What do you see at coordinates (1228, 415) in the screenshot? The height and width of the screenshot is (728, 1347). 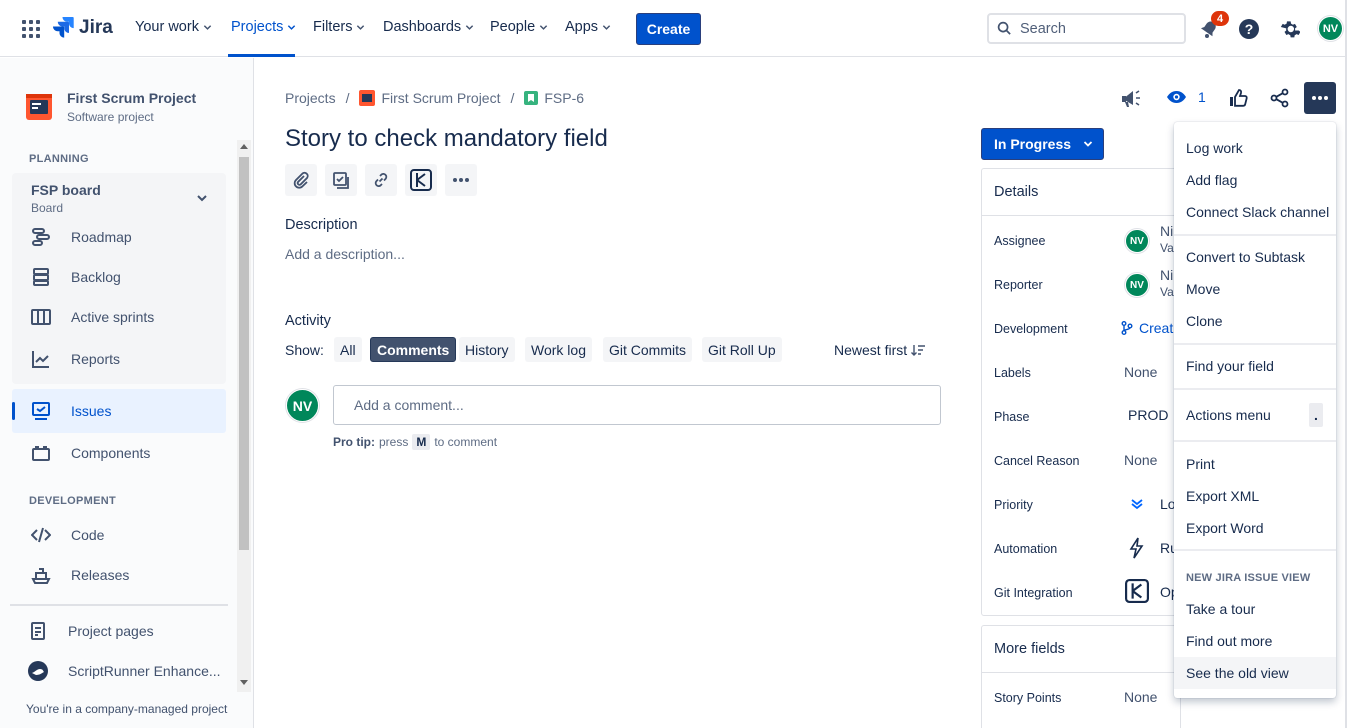 I see `menu-item-actions-menu: Actions menu` at bounding box center [1228, 415].